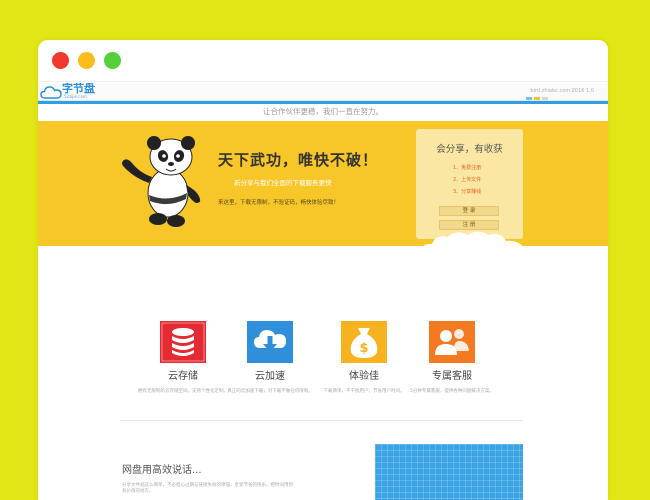 This screenshot has width=650, height=500. Describe the element at coordinates (452, 391) in the screenshot. I see `feature-description: 5分钟专属客服，提供各种问题解决方案。` at that location.